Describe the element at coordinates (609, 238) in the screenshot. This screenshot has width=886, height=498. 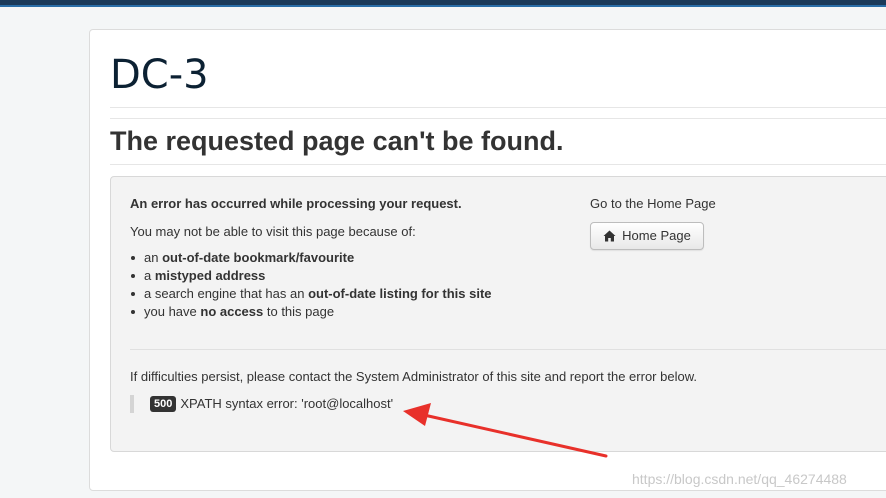
I see `home-icon` at that location.